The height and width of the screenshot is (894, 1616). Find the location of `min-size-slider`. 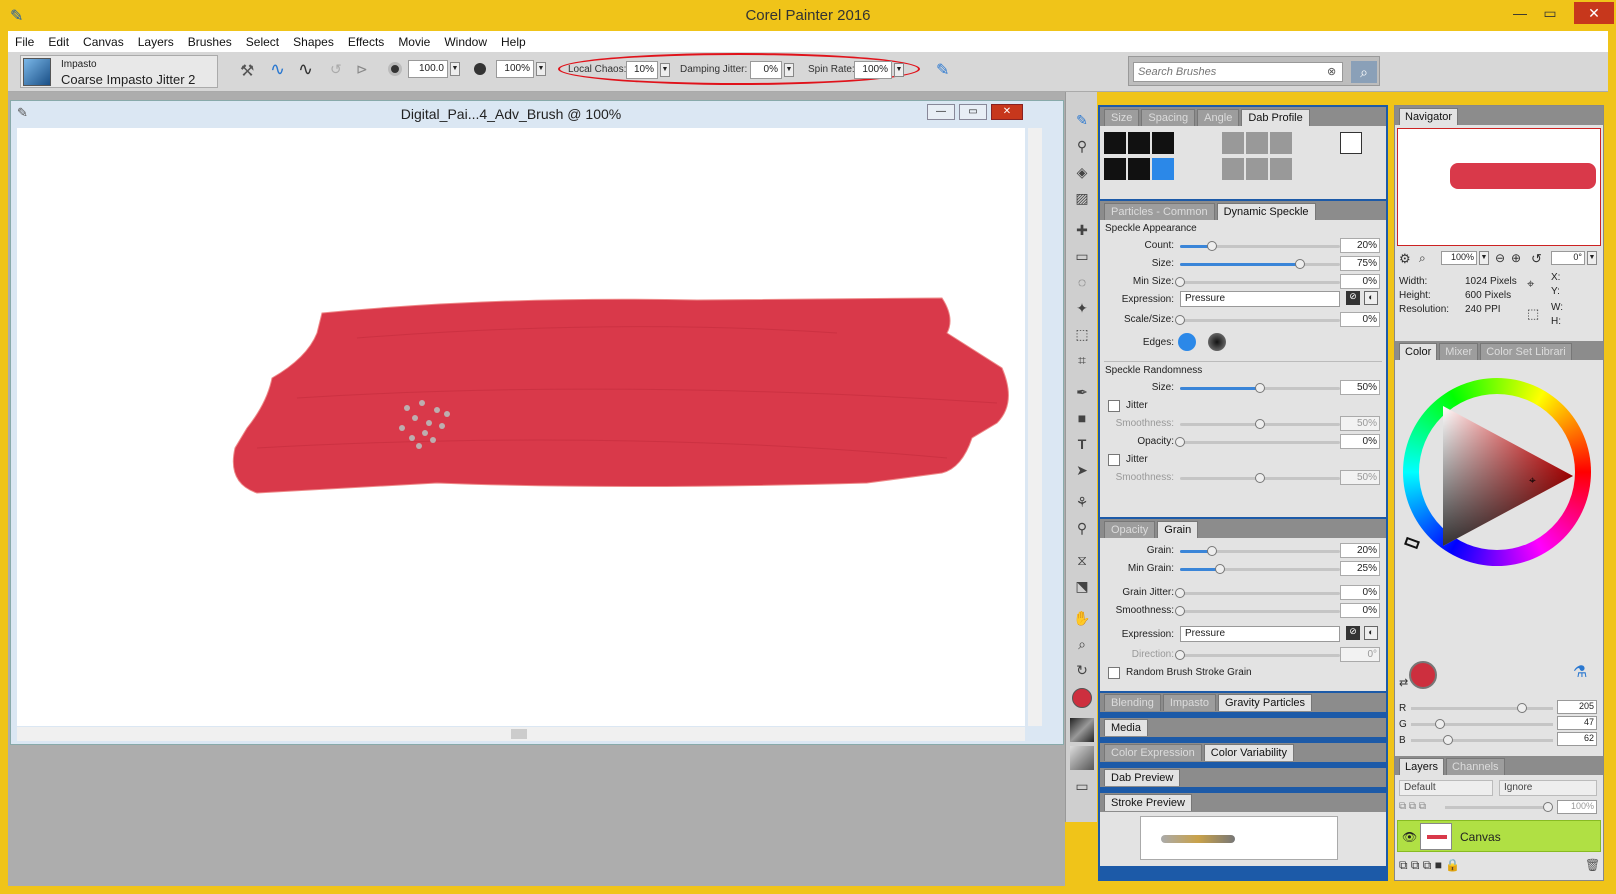

min-size-slider is located at coordinates (1257, 282).